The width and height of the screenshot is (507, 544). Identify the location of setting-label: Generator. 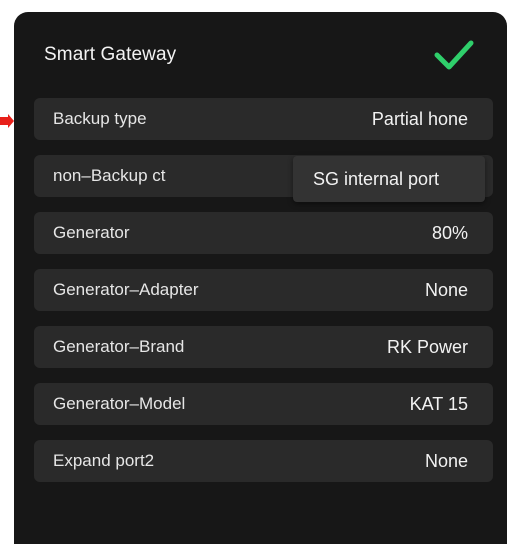
(91, 232).